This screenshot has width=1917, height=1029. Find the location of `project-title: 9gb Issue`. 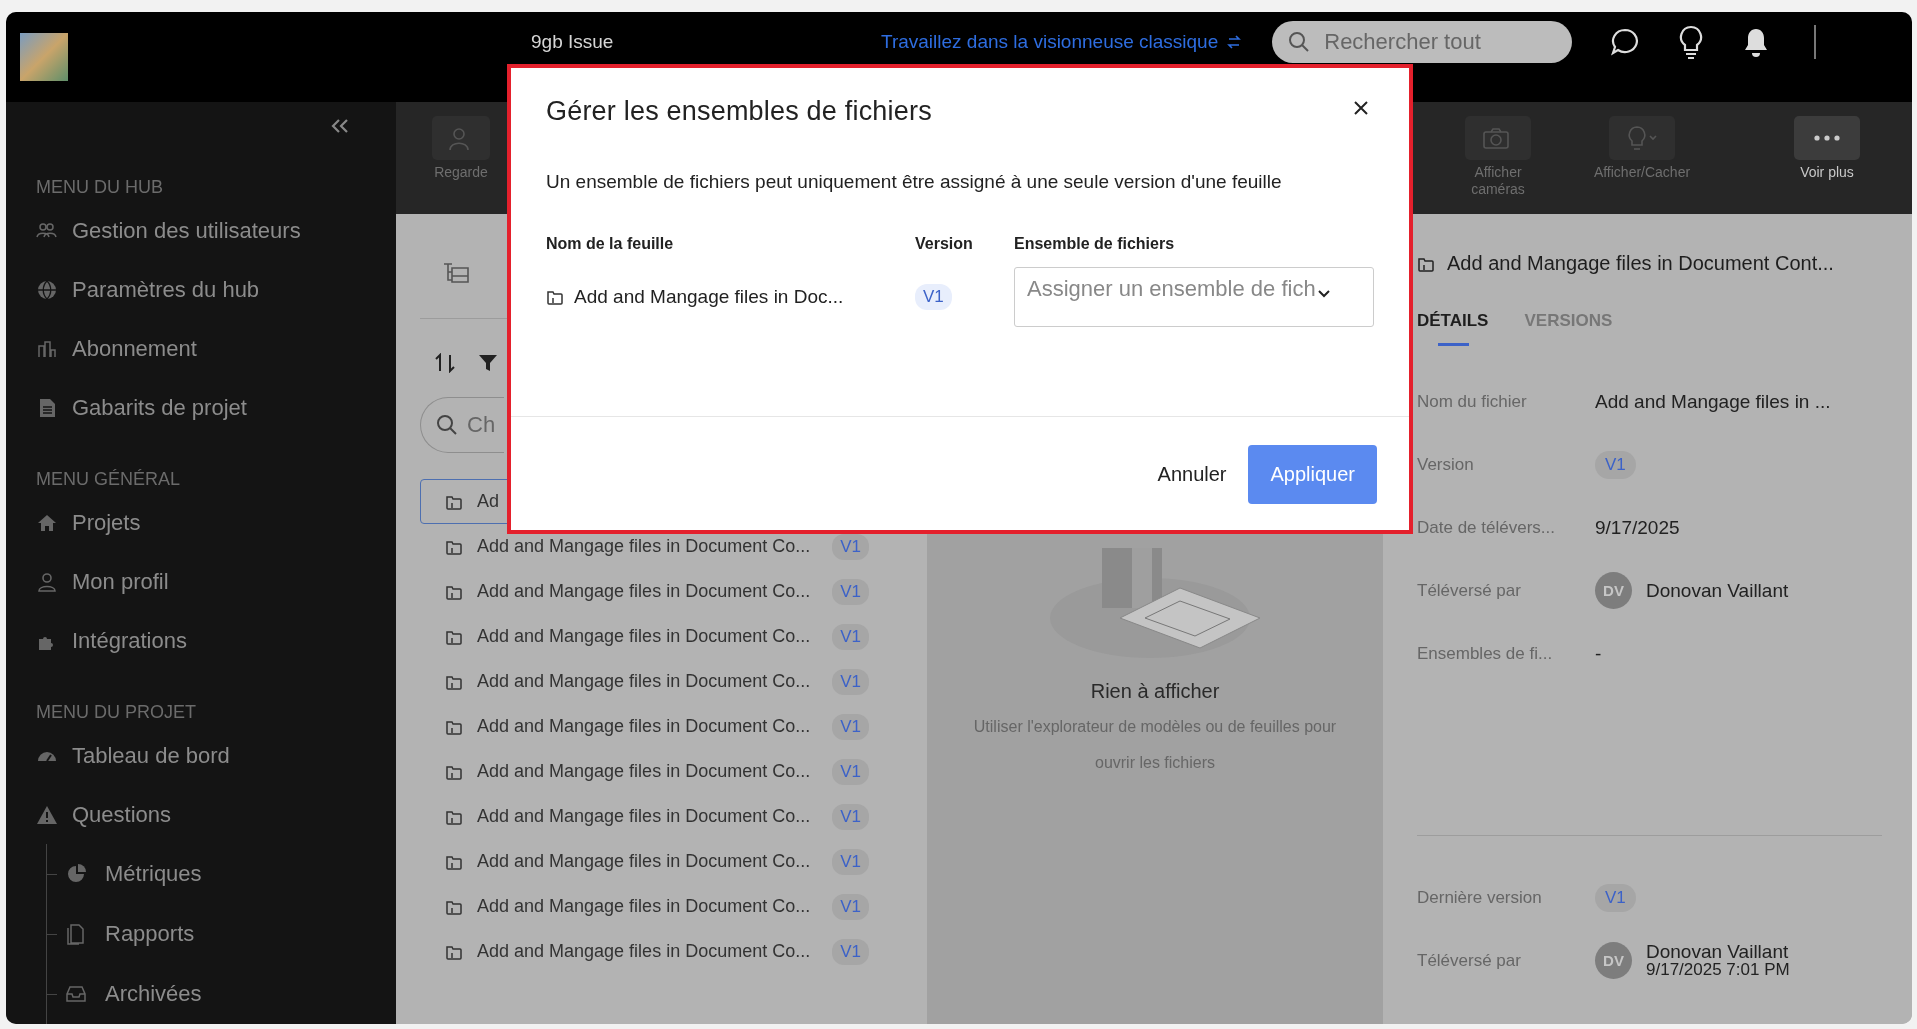

project-title: 9gb Issue is located at coordinates (573, 42).